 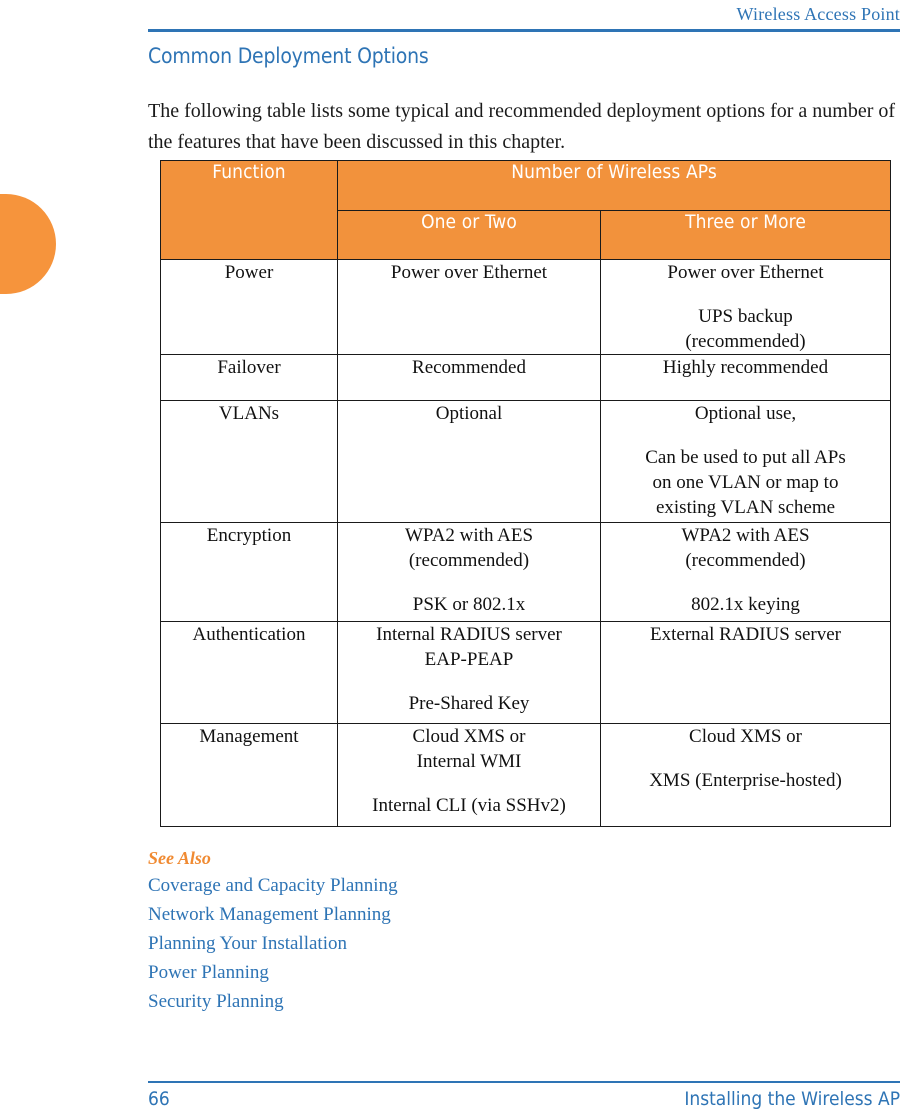 What do you see at coordinates (448, 1001) in the screenshot?
I see `see-also-link-5: Security Planning` at bounding box center [448, 1001].